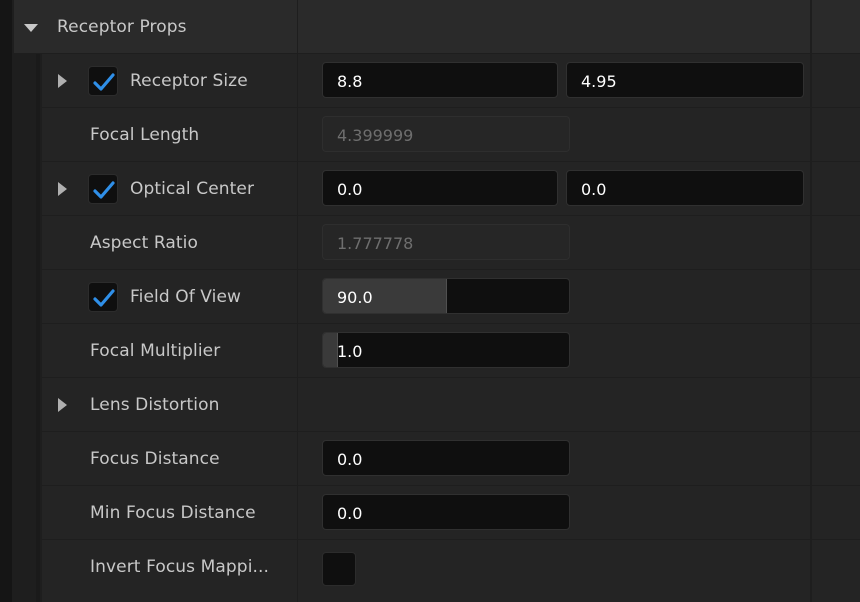 Image resolution: width=860 pixels, height=602 pixels. What do you see at coordinates (375, 243) in the screenshot?
I see `aspect-ratio-value: 1.777778` at bounding box center [375, 243].